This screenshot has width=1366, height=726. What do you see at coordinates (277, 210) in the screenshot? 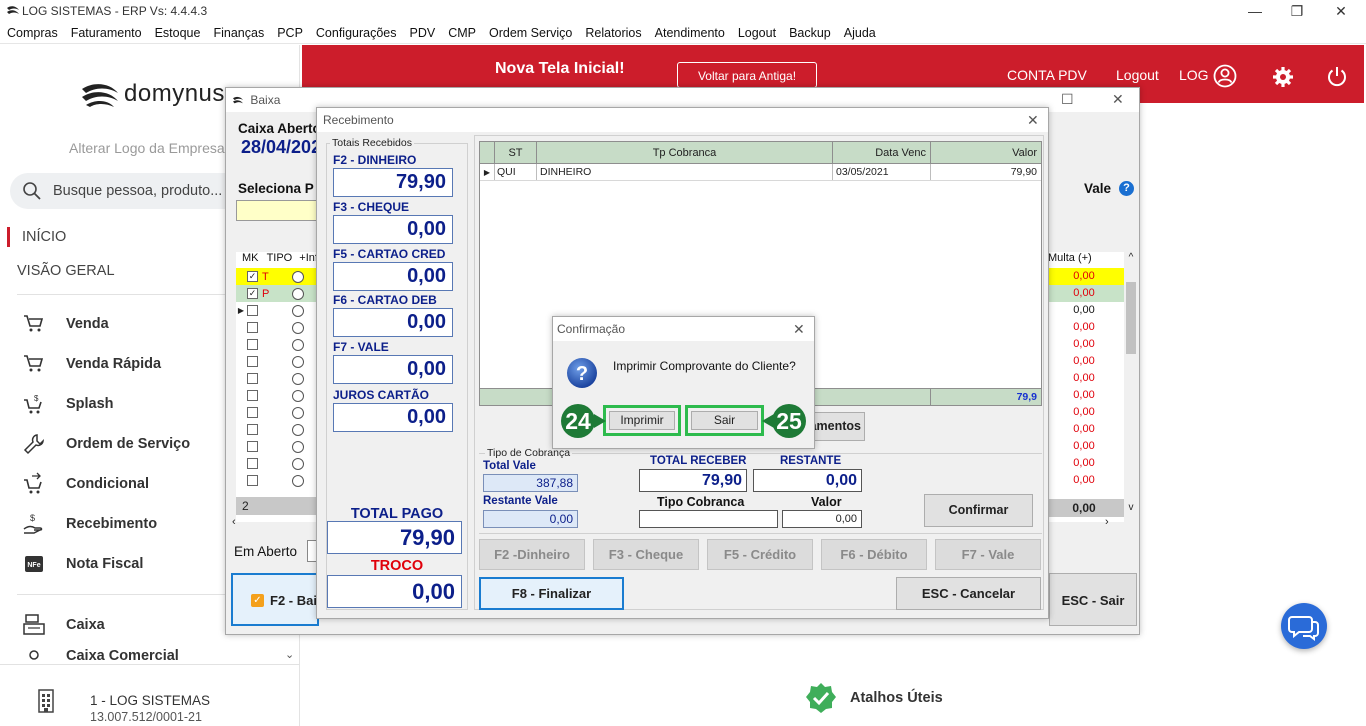
I see `seleciona-input` at bounding box center [277, 210].